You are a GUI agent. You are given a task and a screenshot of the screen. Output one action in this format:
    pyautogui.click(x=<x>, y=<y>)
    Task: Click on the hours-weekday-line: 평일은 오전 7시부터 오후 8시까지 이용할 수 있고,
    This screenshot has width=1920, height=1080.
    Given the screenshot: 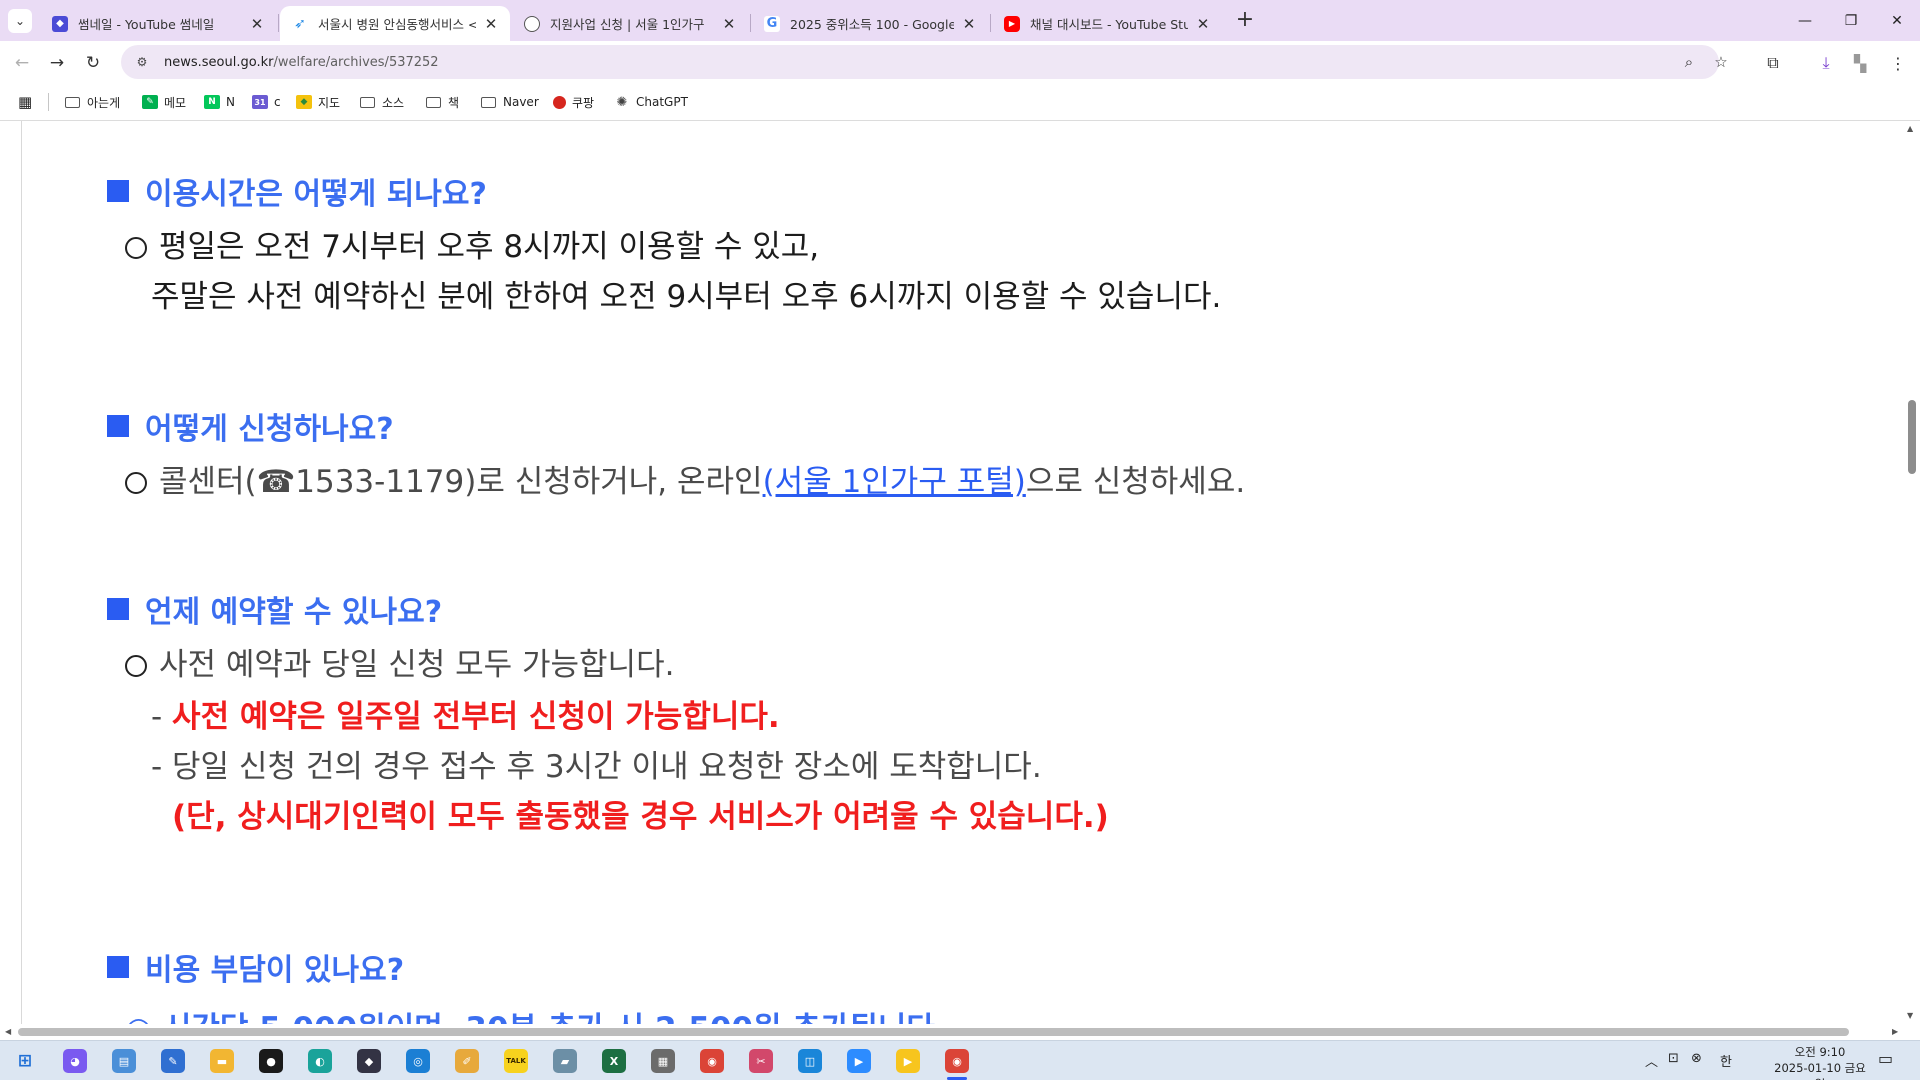 What is the action you would take?
    pyautogui.click(x=472, y=243)
    